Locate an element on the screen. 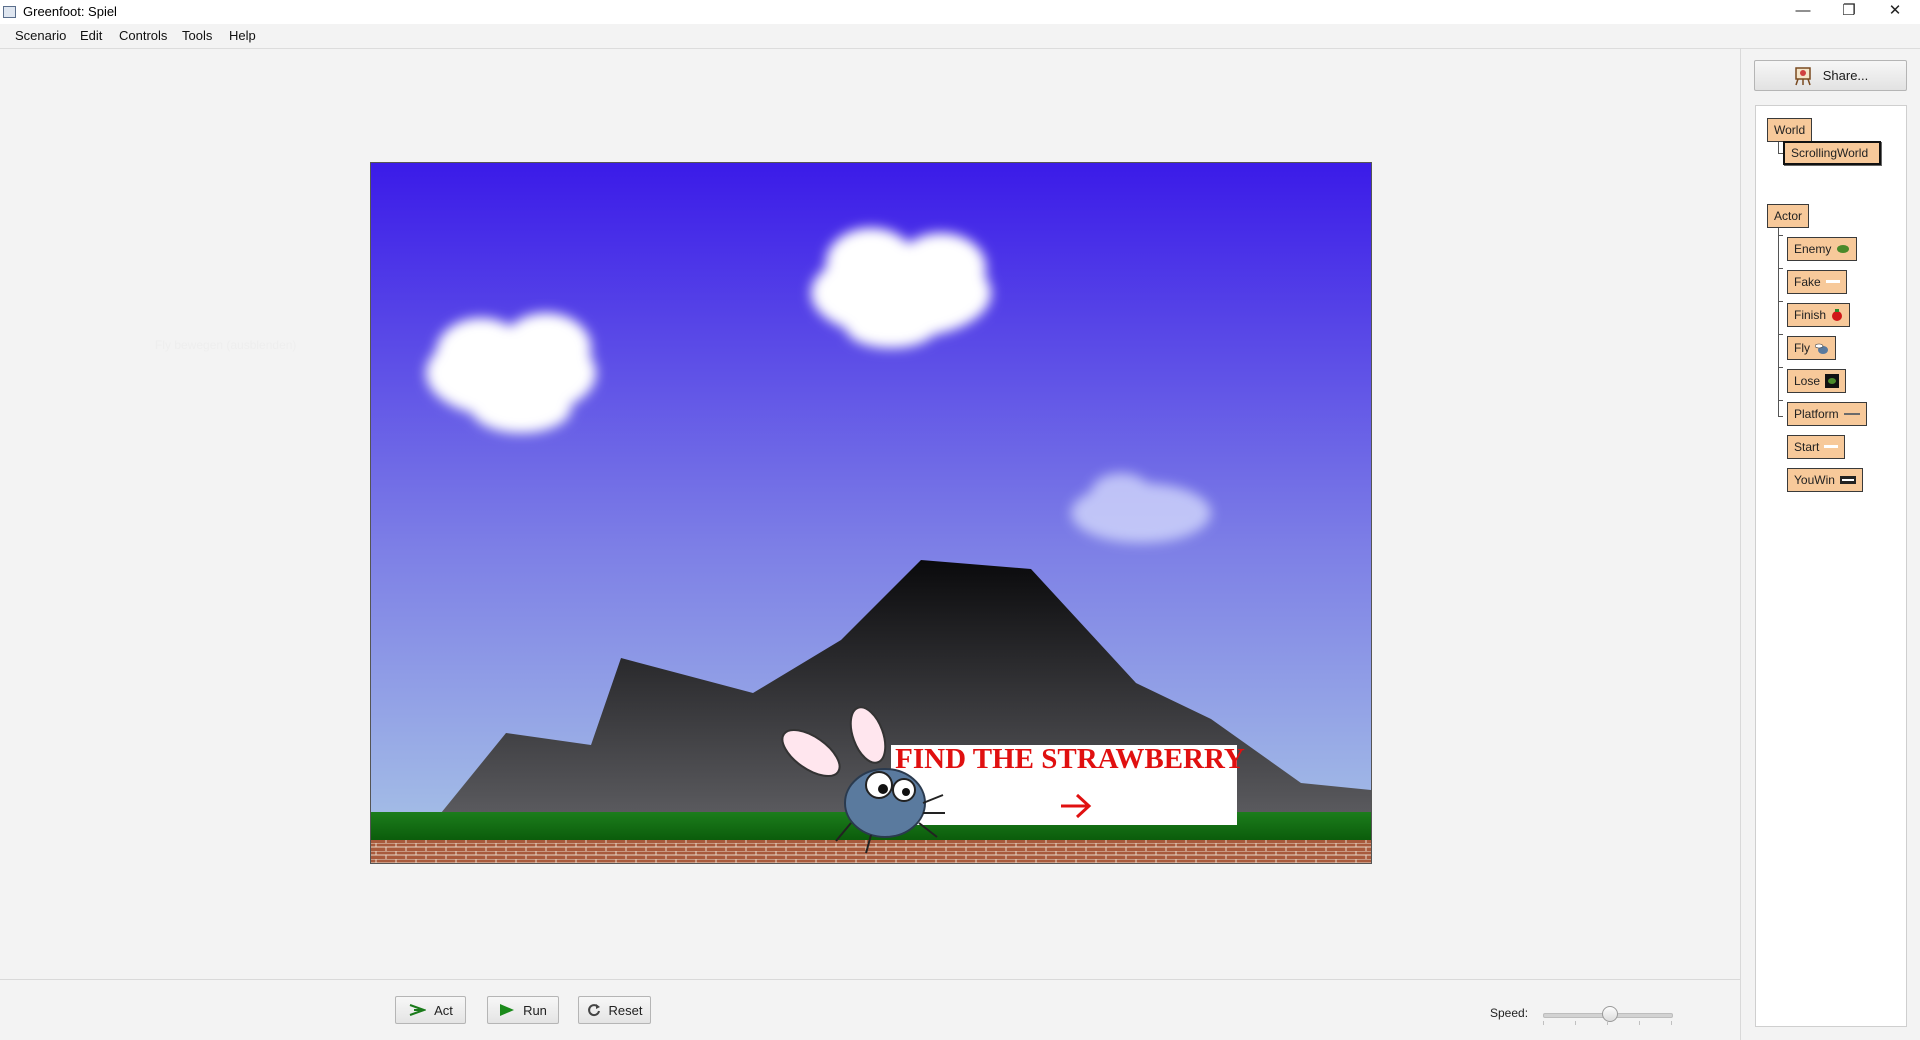 Image resolution: width=1920 pixels, height=1040 pixels. fake-icon is located at coordinates (1832, 281).